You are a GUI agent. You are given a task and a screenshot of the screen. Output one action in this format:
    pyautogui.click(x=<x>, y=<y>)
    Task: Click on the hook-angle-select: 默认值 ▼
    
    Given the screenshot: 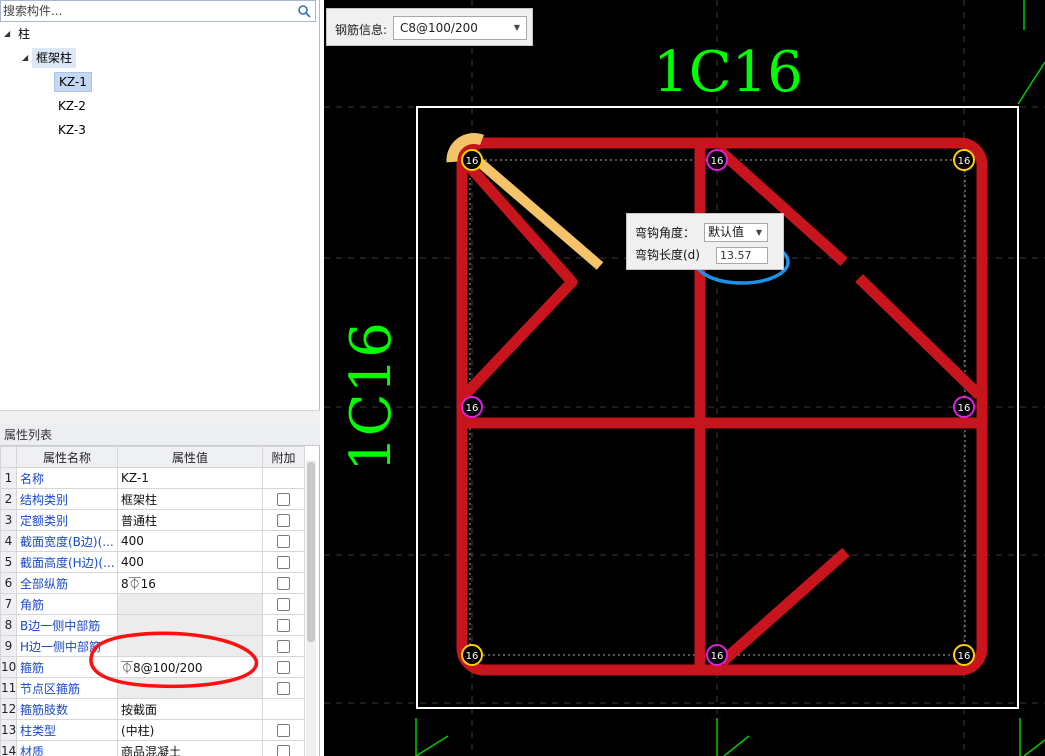 What is the action you would take?
    pyautogui.click(x=736, y=232)
    